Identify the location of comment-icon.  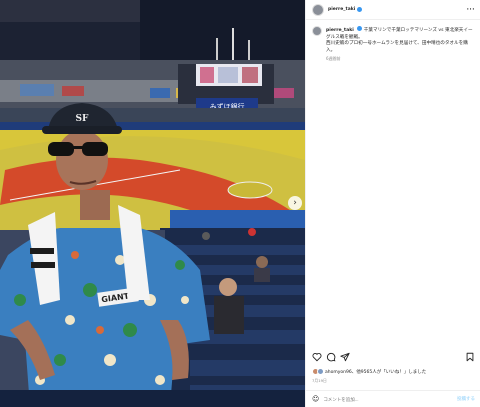
(331, 357).